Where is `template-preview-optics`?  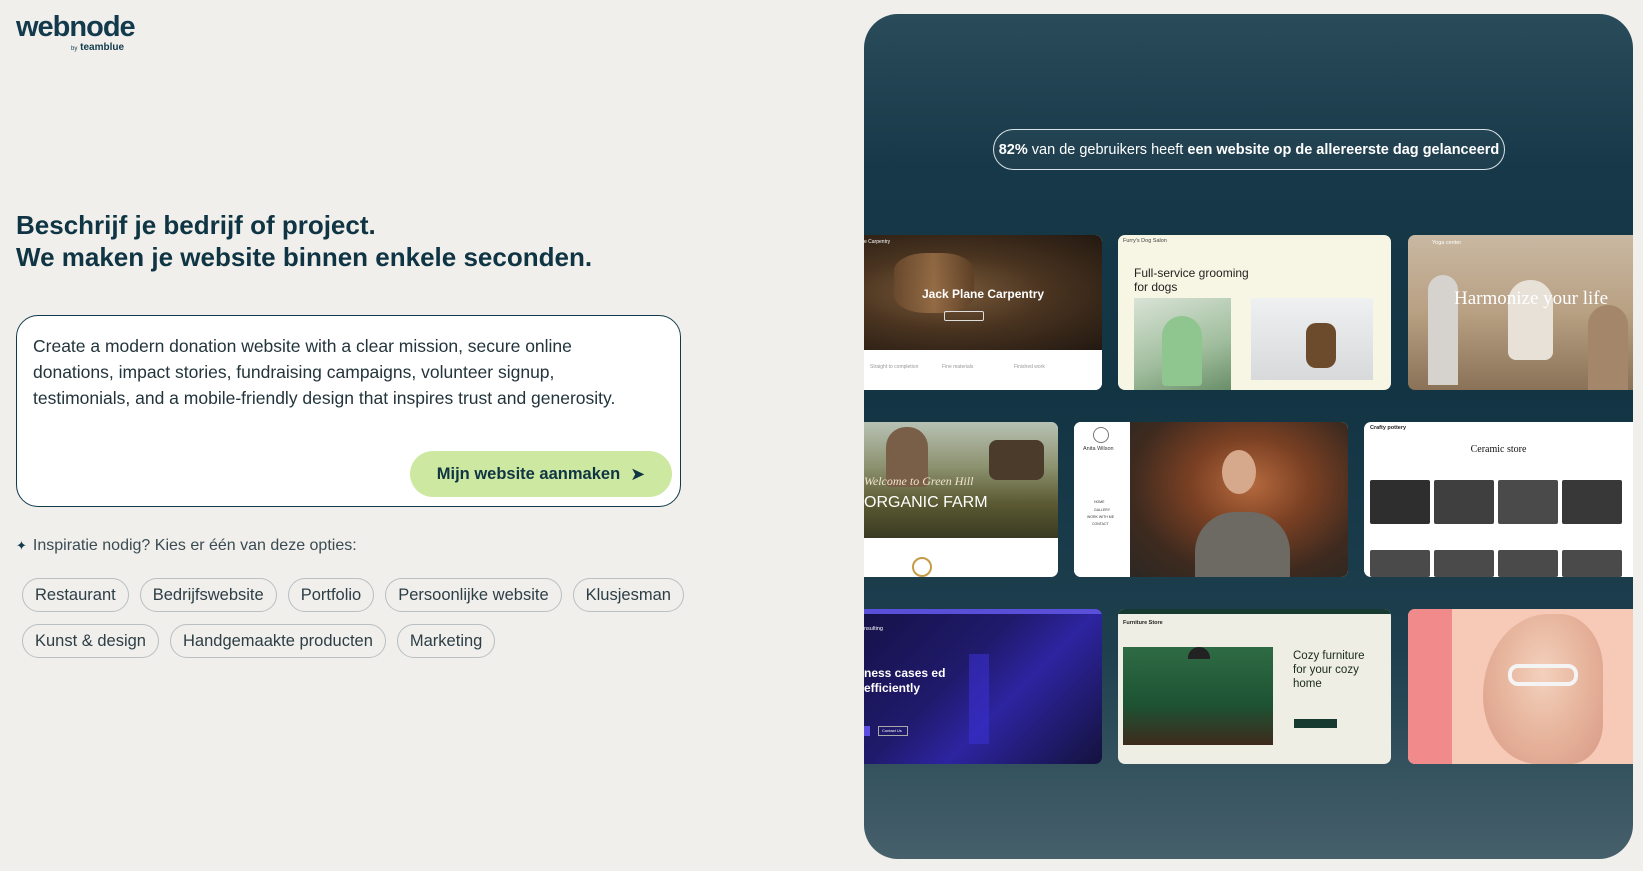 template-preview-optics is located at coordinates (1520, 686).